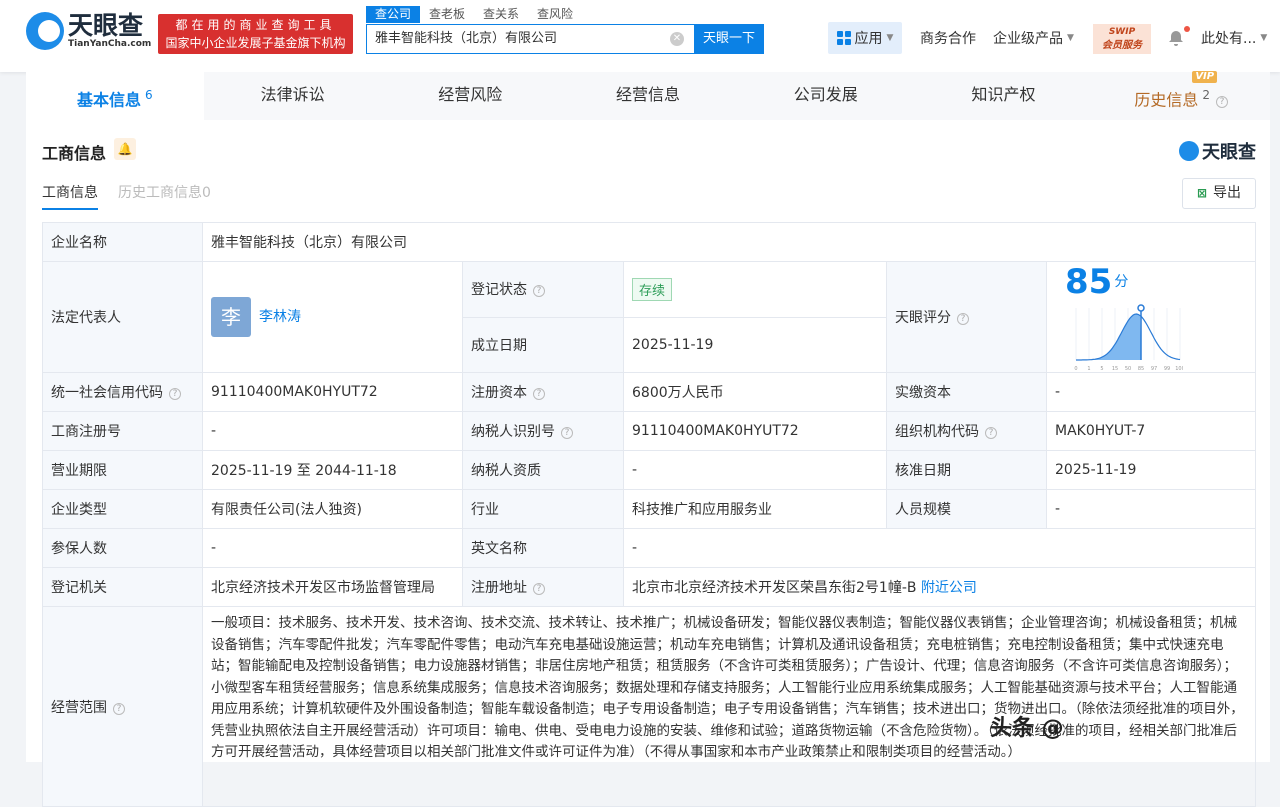 Image resolution: width=1280 pixels, height=807 pixels. I want to click on industry-value: 科技推广和应用服务业, so click(755, 509).